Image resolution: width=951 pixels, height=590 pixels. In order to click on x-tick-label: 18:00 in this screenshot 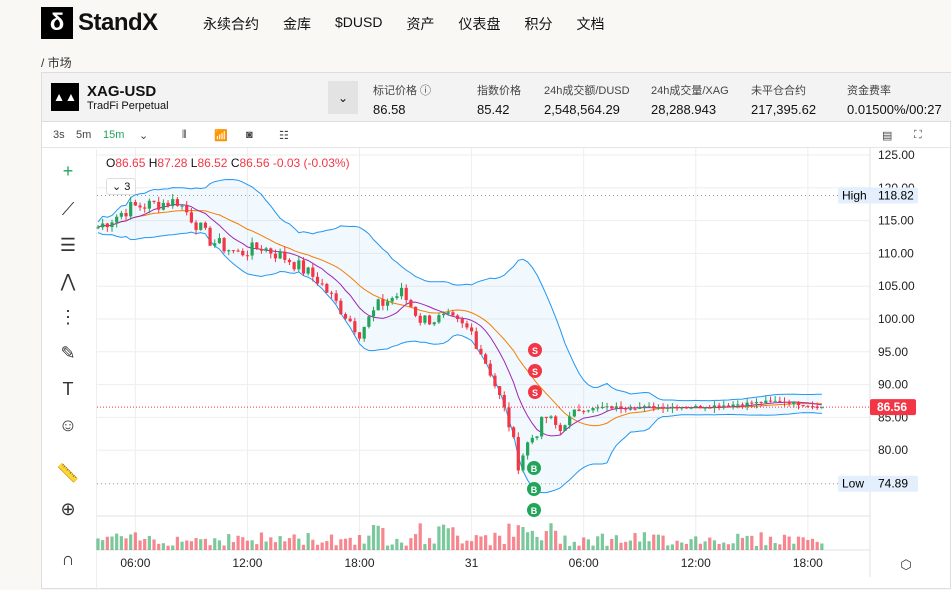, I will do `click(808, 563)`.